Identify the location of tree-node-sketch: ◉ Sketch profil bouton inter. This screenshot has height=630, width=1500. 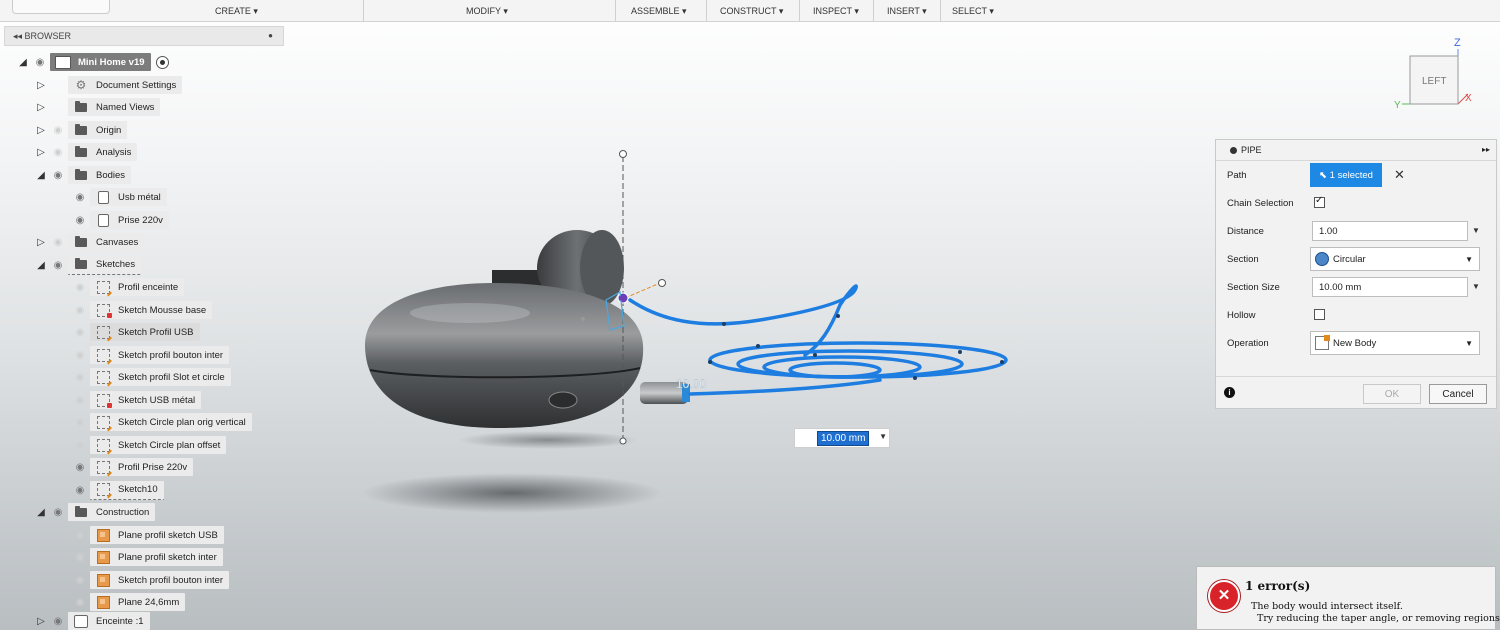
(150, 355).